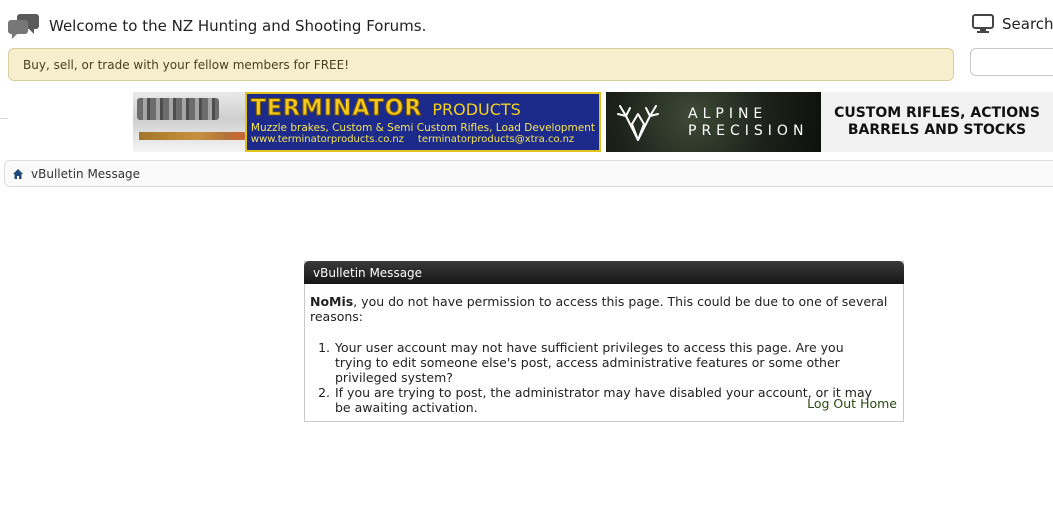 This screenshot has height=507, width=1053. Describe the element at coordinates (728, 114) in the screenshot. I see `alpine-name-line1: ALPINE` at that location.